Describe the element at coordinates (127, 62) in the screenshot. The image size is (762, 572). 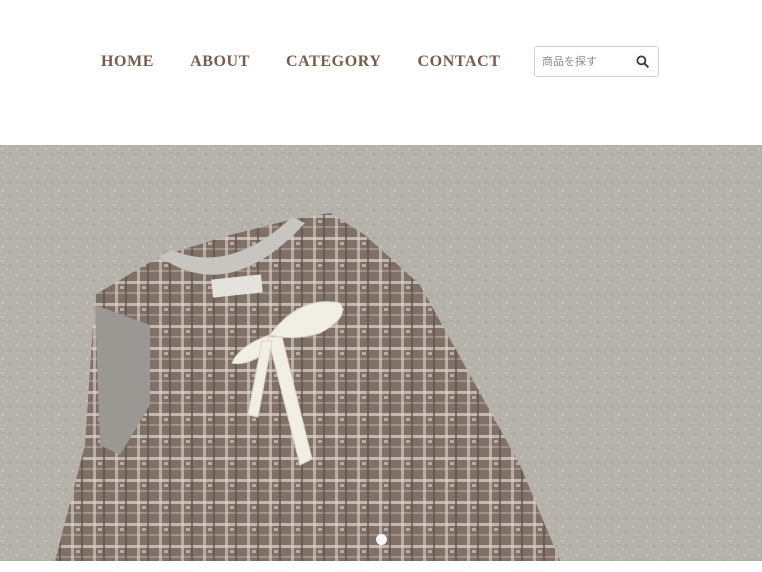
I see `nav-item-home: HOME` at that location.